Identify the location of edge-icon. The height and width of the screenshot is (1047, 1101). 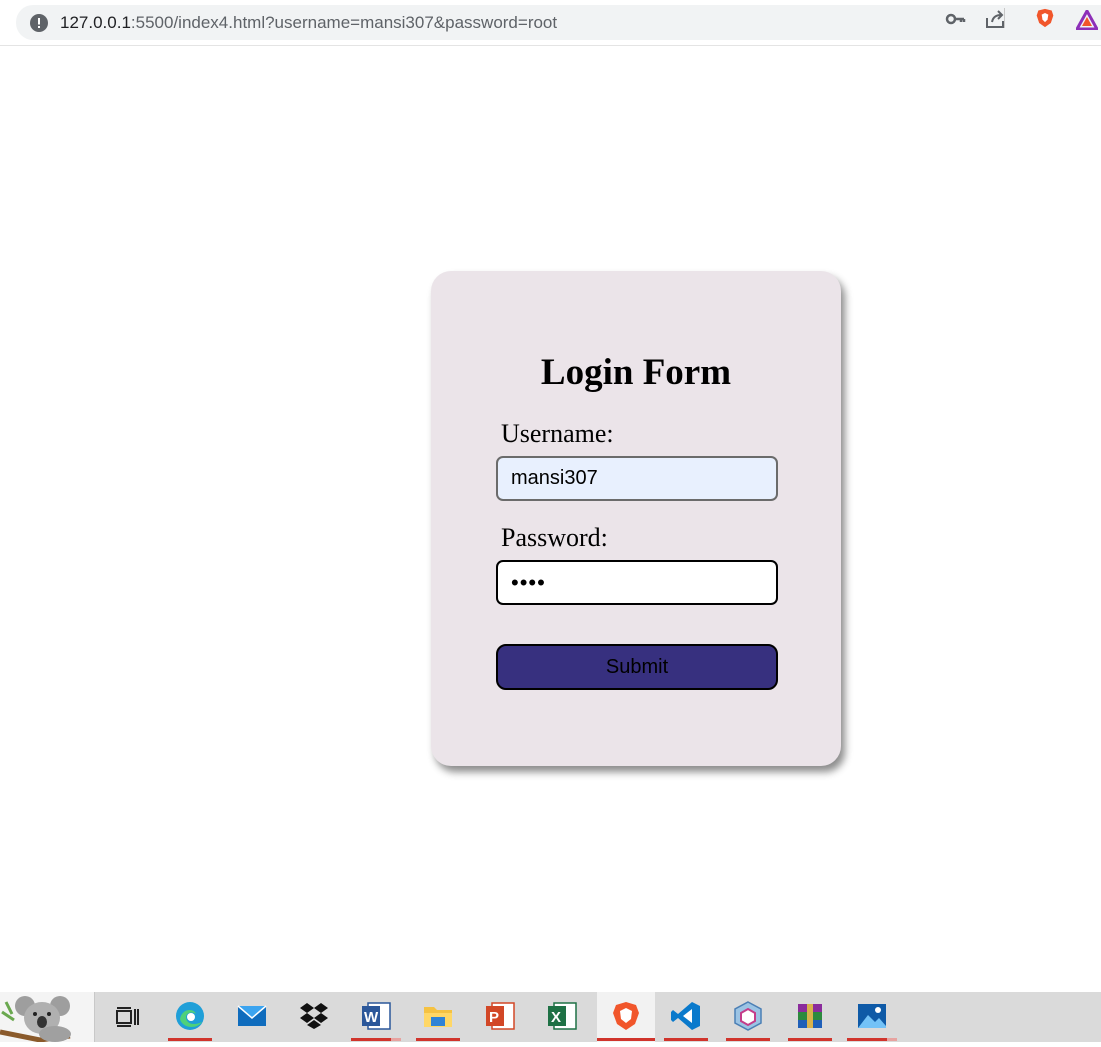
(190, 1016).